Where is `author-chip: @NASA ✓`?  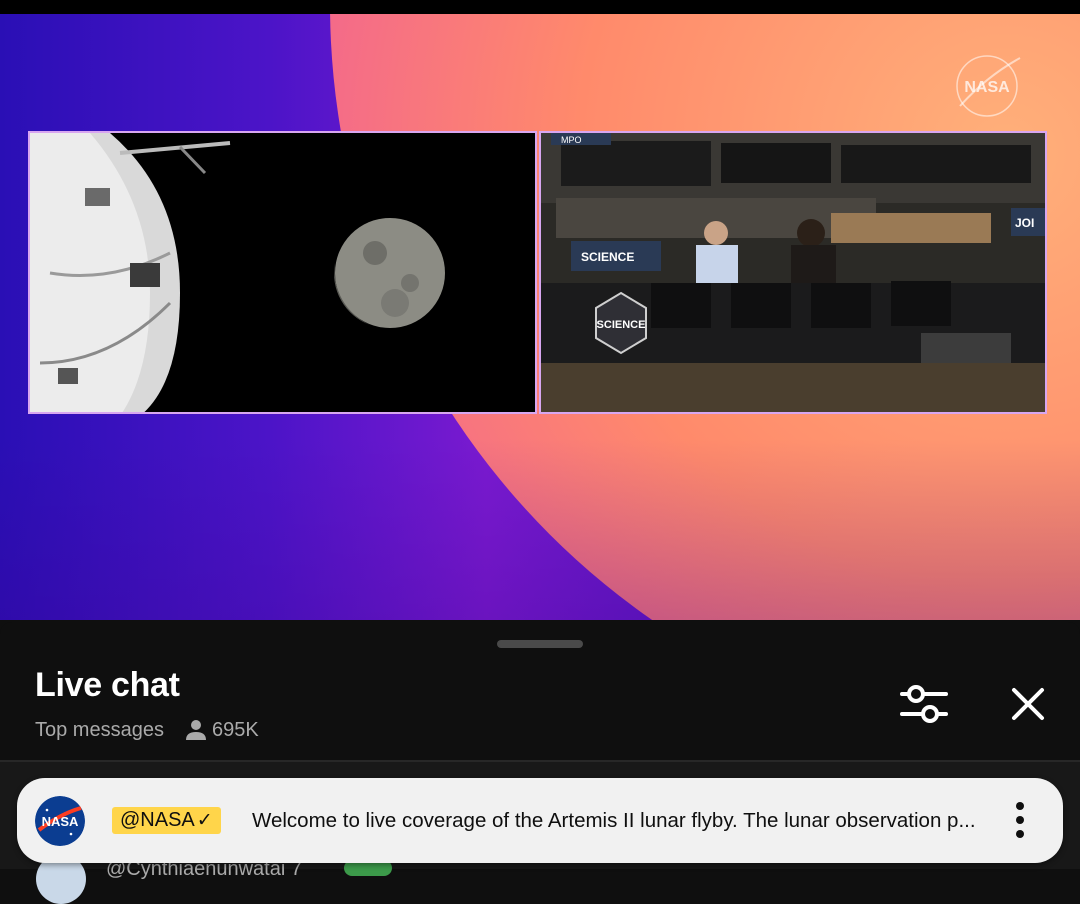
author-chip: @NASA ✓ is located at coordinates (166, 820).